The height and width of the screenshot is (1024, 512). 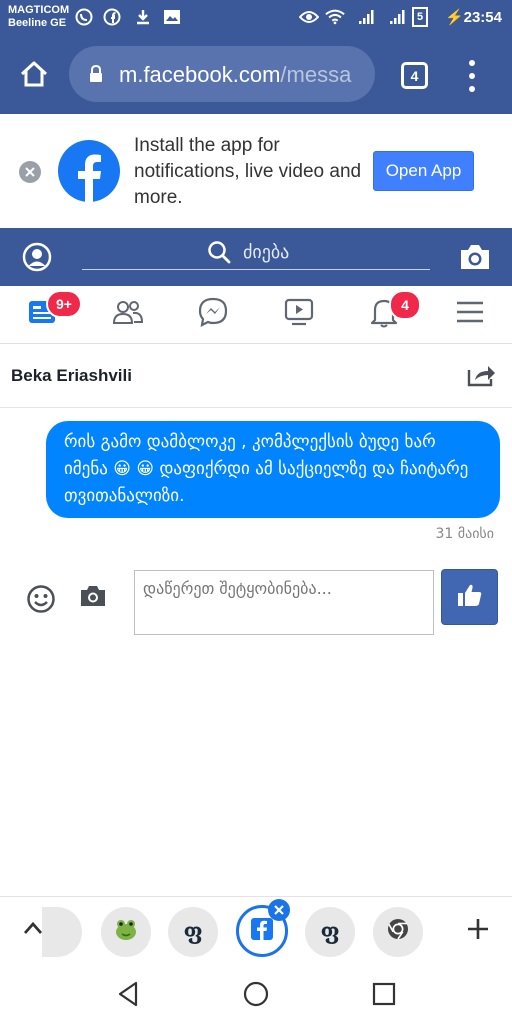 I want to click on tab-chrome, so click(x=398, y=932).